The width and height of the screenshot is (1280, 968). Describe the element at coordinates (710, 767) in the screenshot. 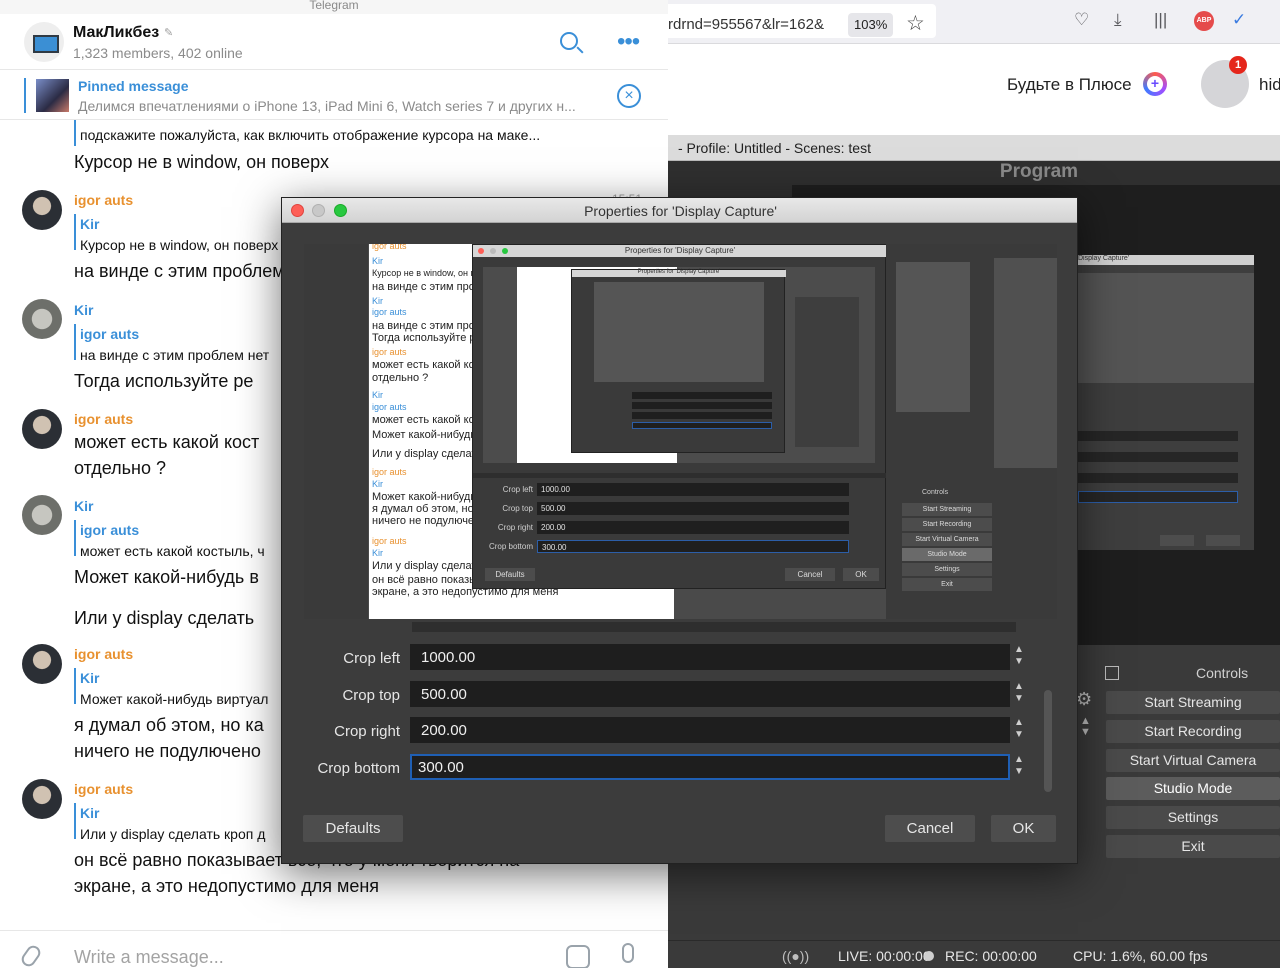

I see `crop-bottom-field` at that location.